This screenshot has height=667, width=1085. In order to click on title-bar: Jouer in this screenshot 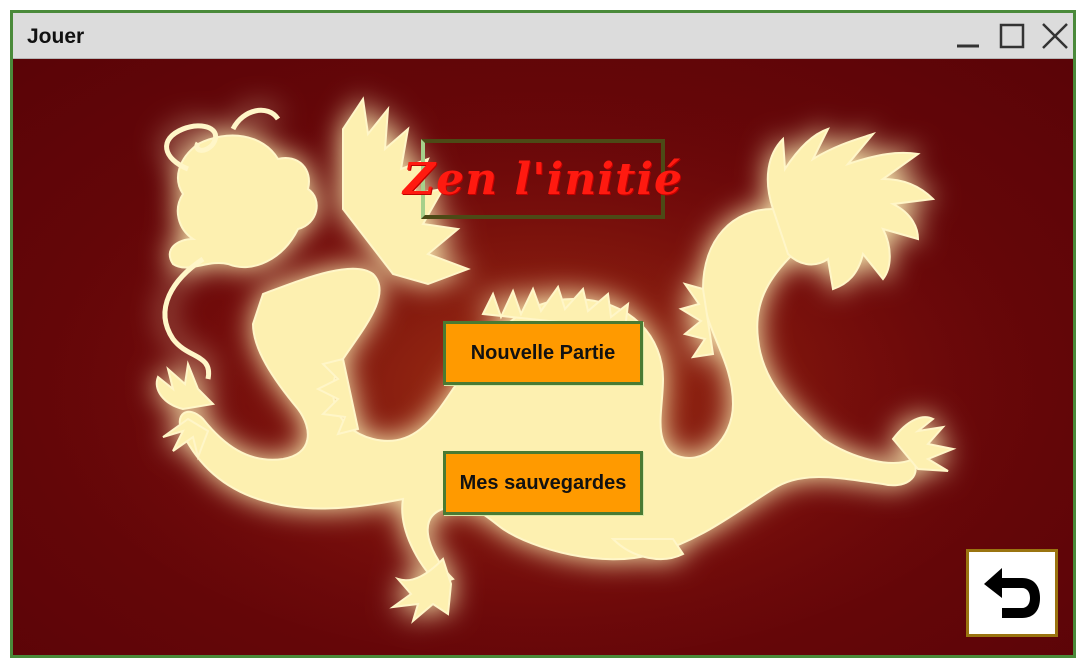, I will do `click(543, 36)`.